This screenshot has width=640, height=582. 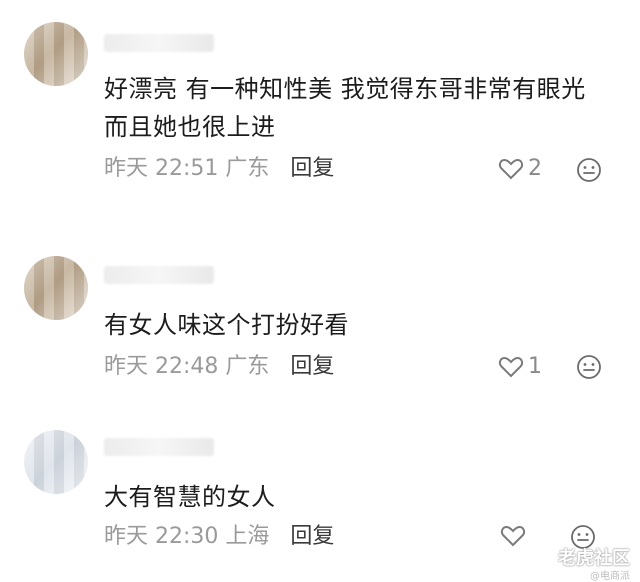 I want to click on like-button: 2, so click(x=520, y=168).